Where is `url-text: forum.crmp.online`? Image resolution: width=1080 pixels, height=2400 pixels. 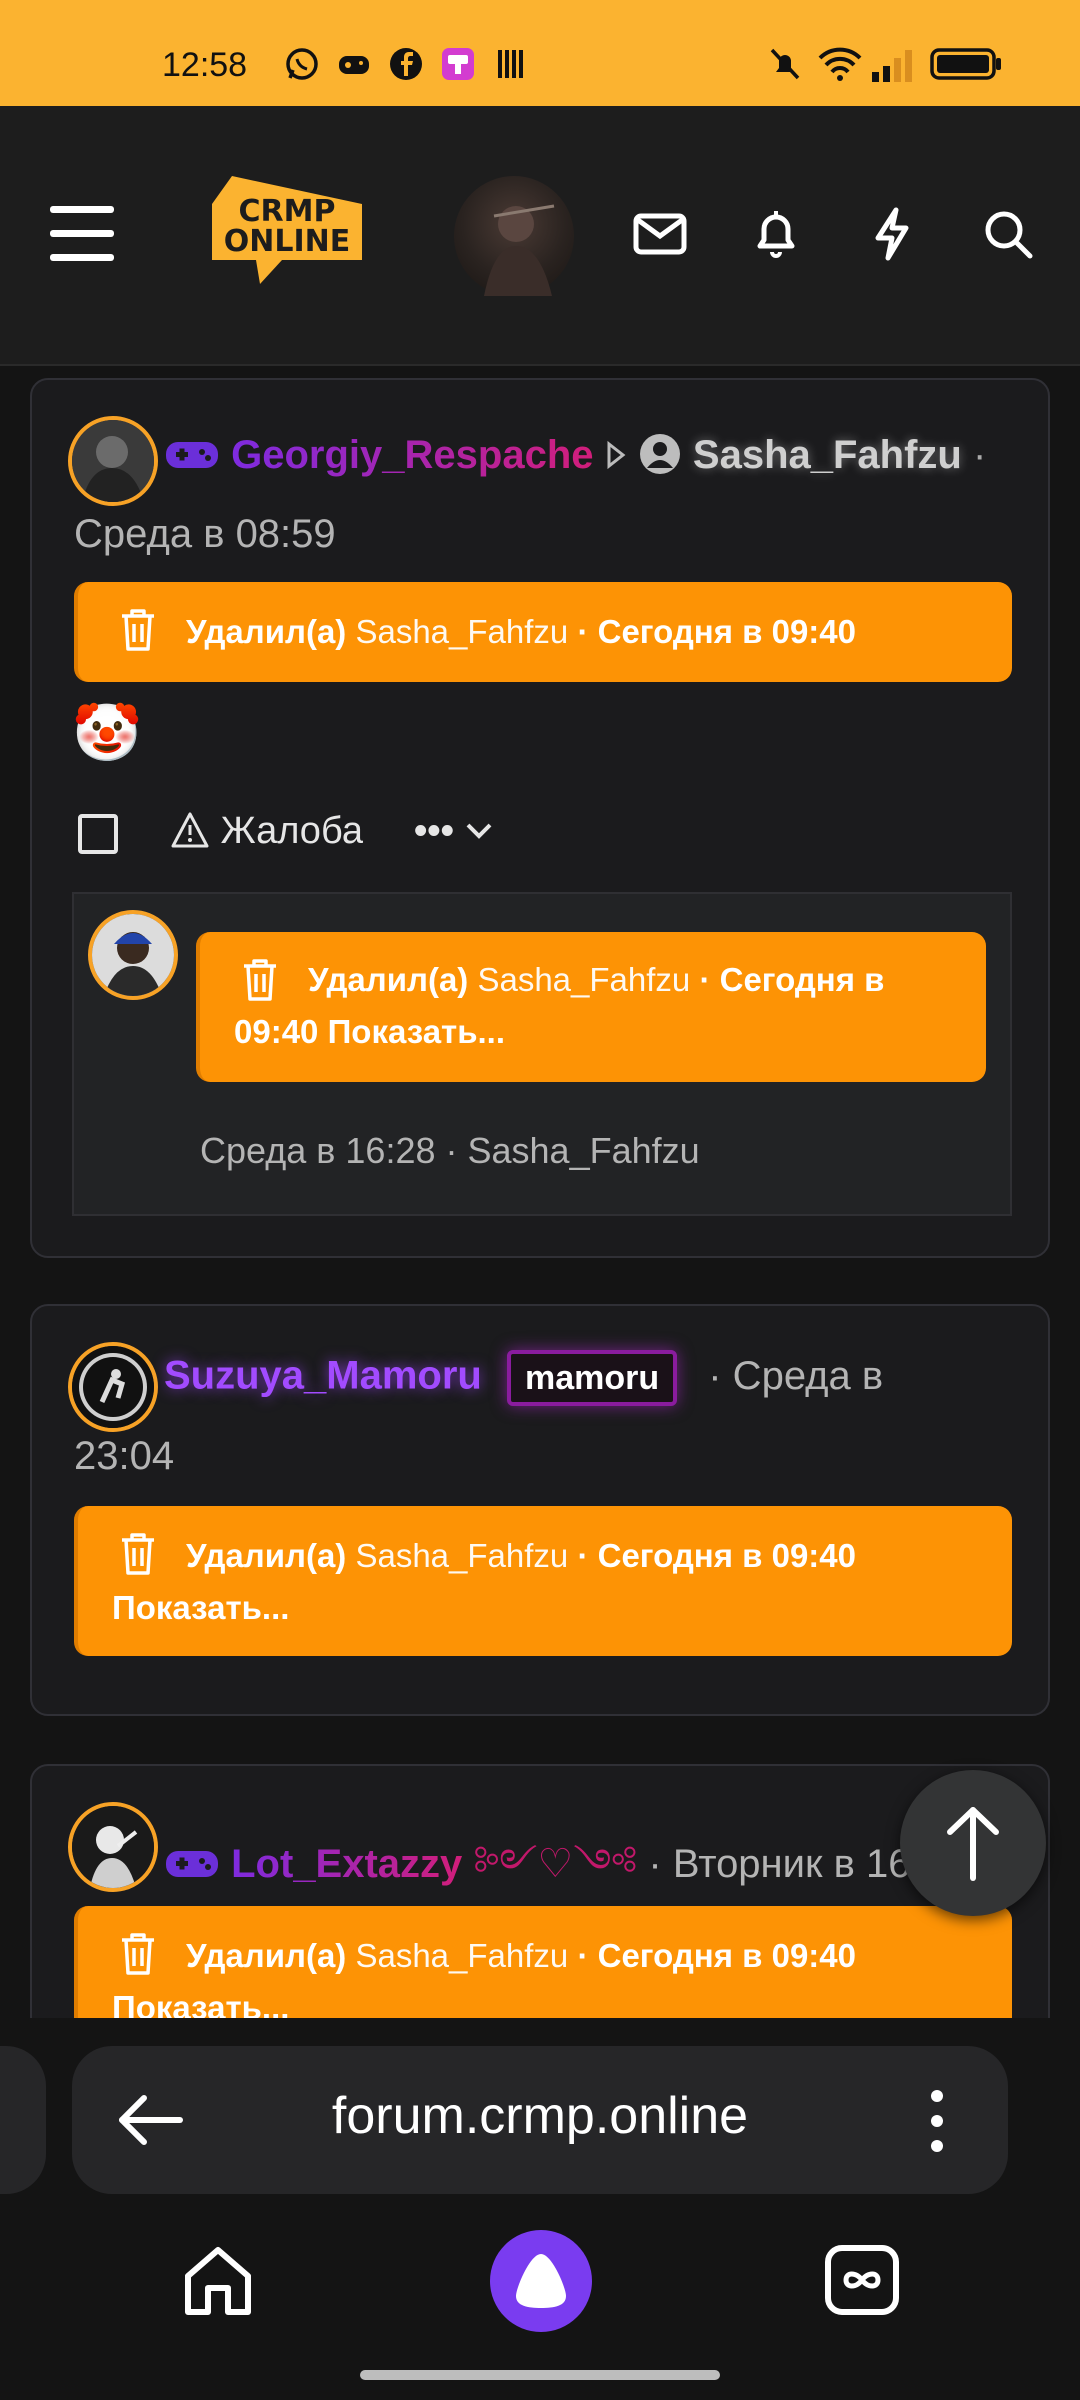
url-text: forum.crmp.online is located at coordinates (540, 2116).